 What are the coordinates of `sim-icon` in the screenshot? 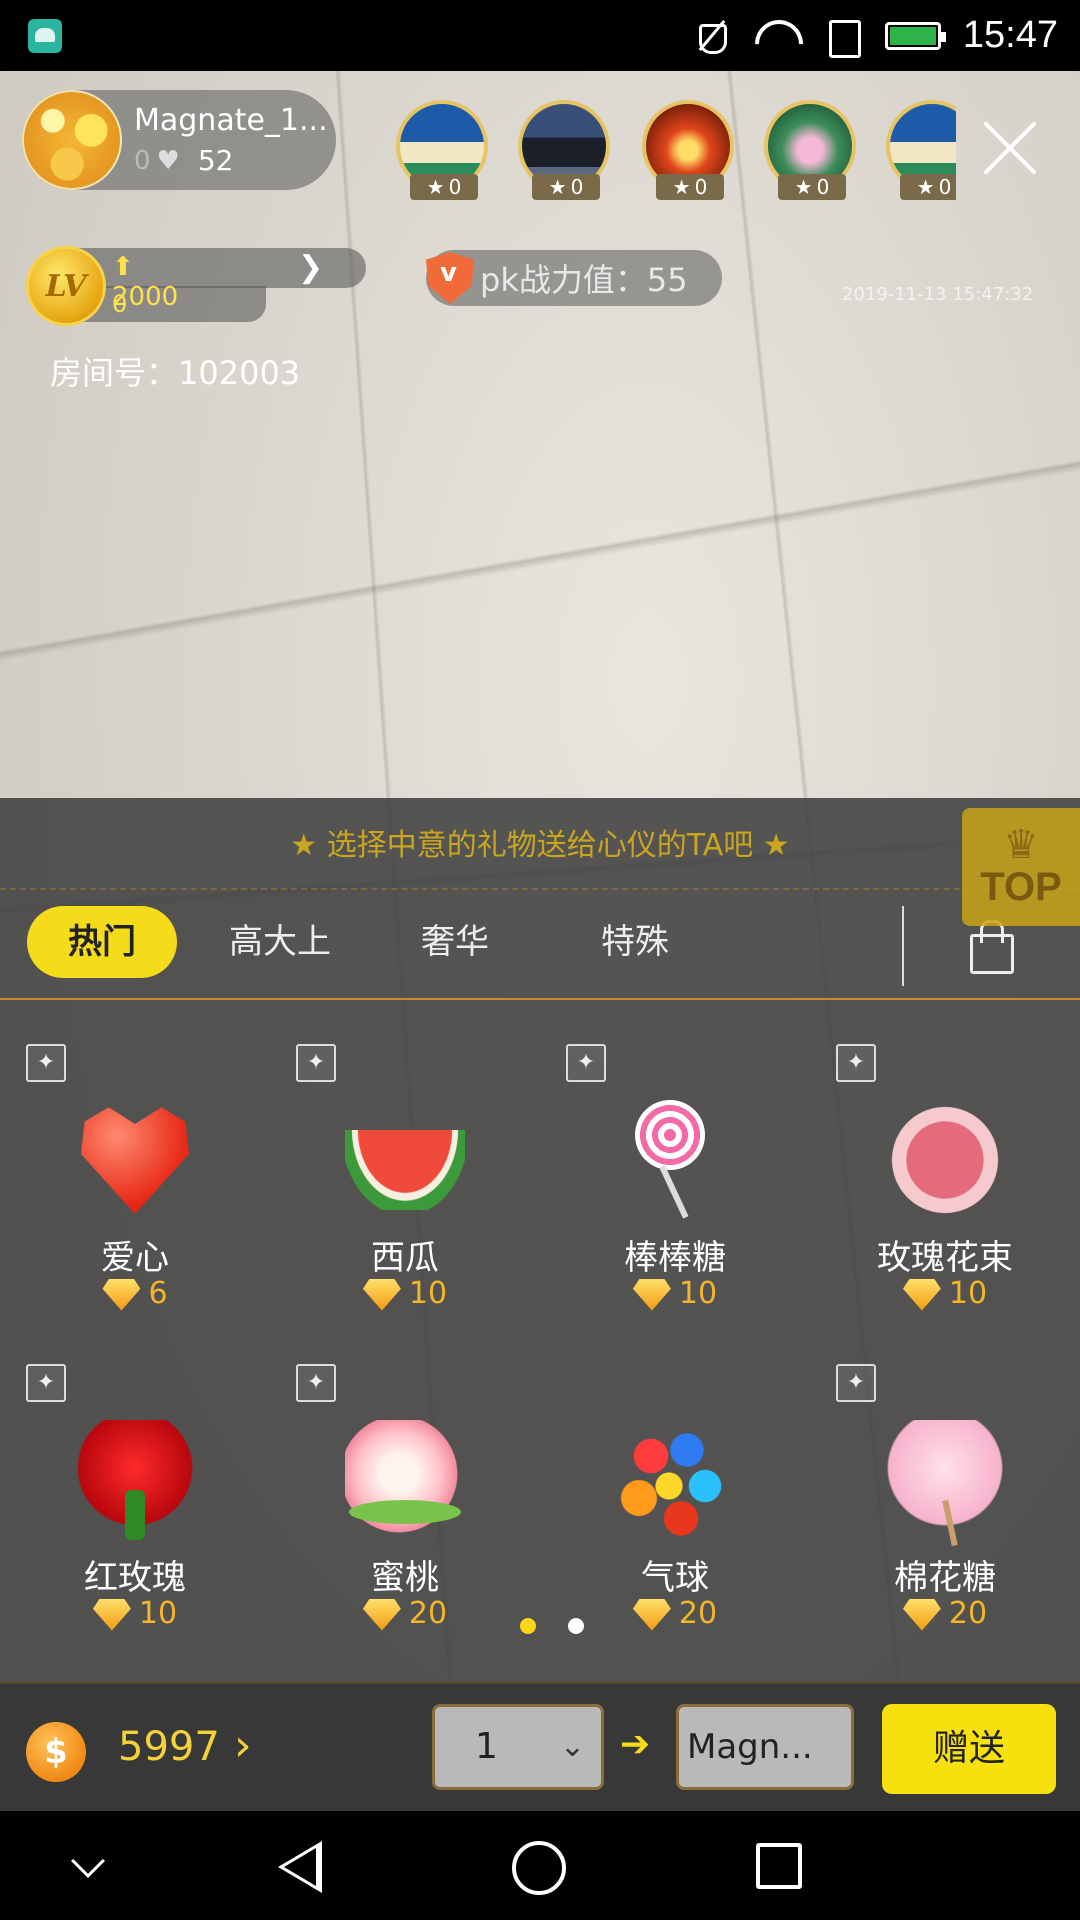 It's located at (843, 38).